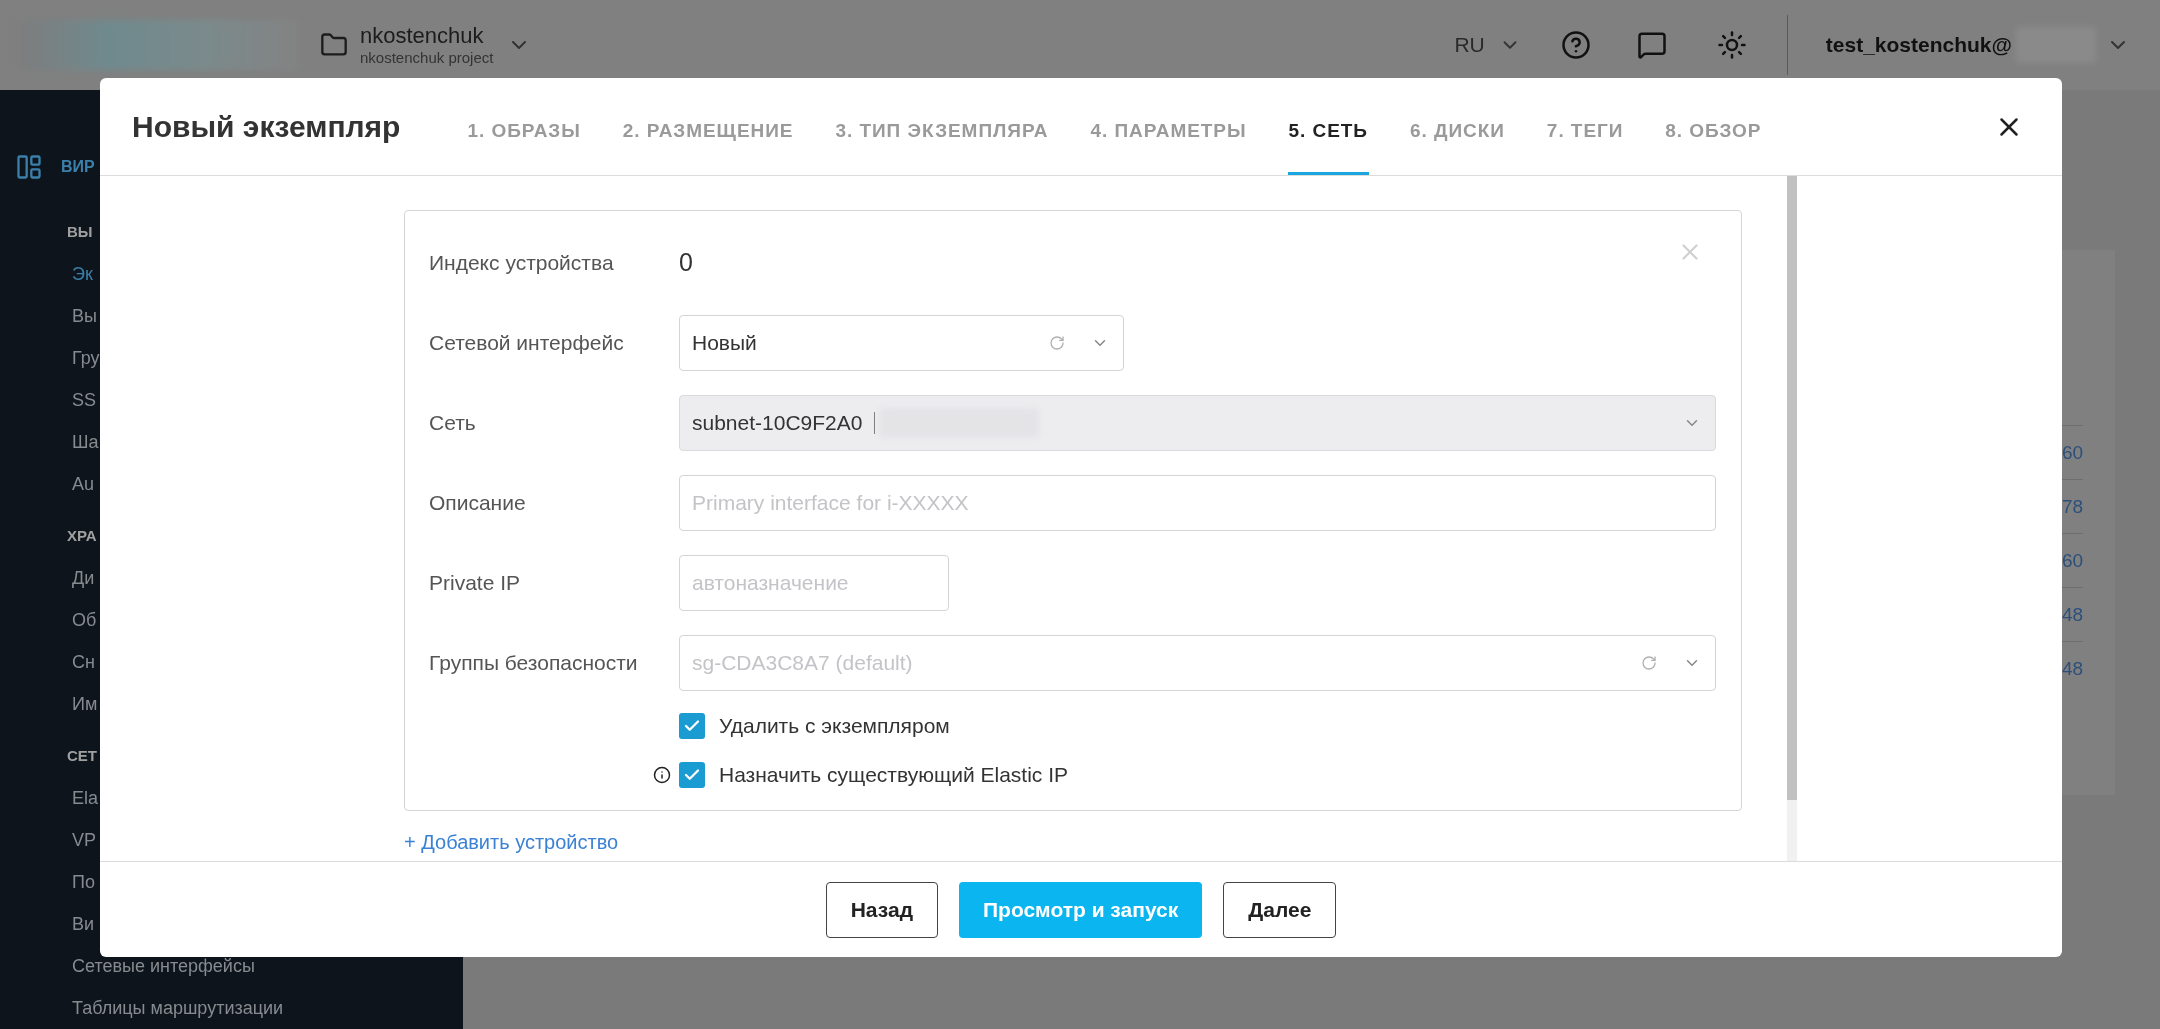 This screenshot has height=1029, width=2160. I want to click on sidebar-item: Ви, so click(83, 924).